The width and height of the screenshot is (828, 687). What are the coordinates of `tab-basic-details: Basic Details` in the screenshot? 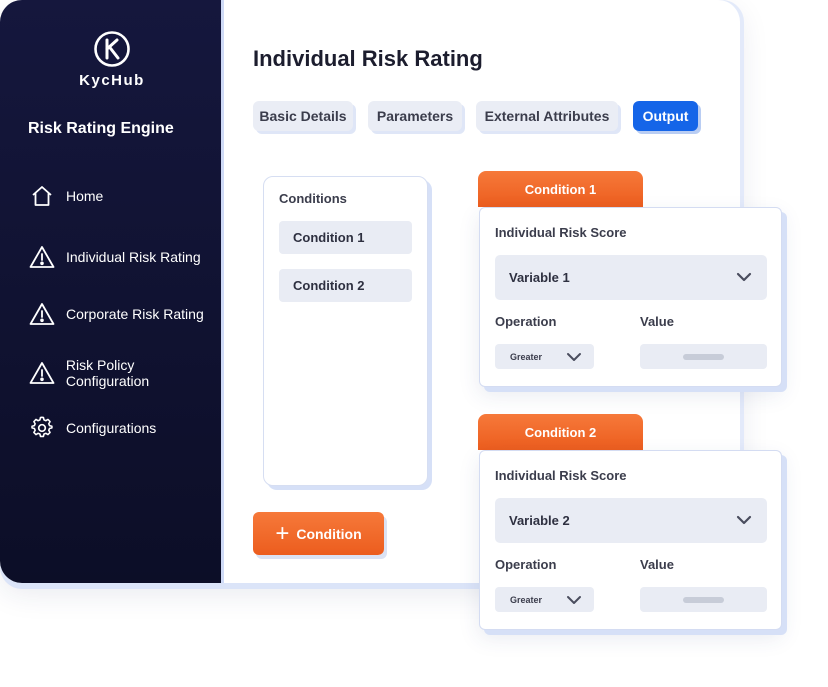 It's located at (303, 116).